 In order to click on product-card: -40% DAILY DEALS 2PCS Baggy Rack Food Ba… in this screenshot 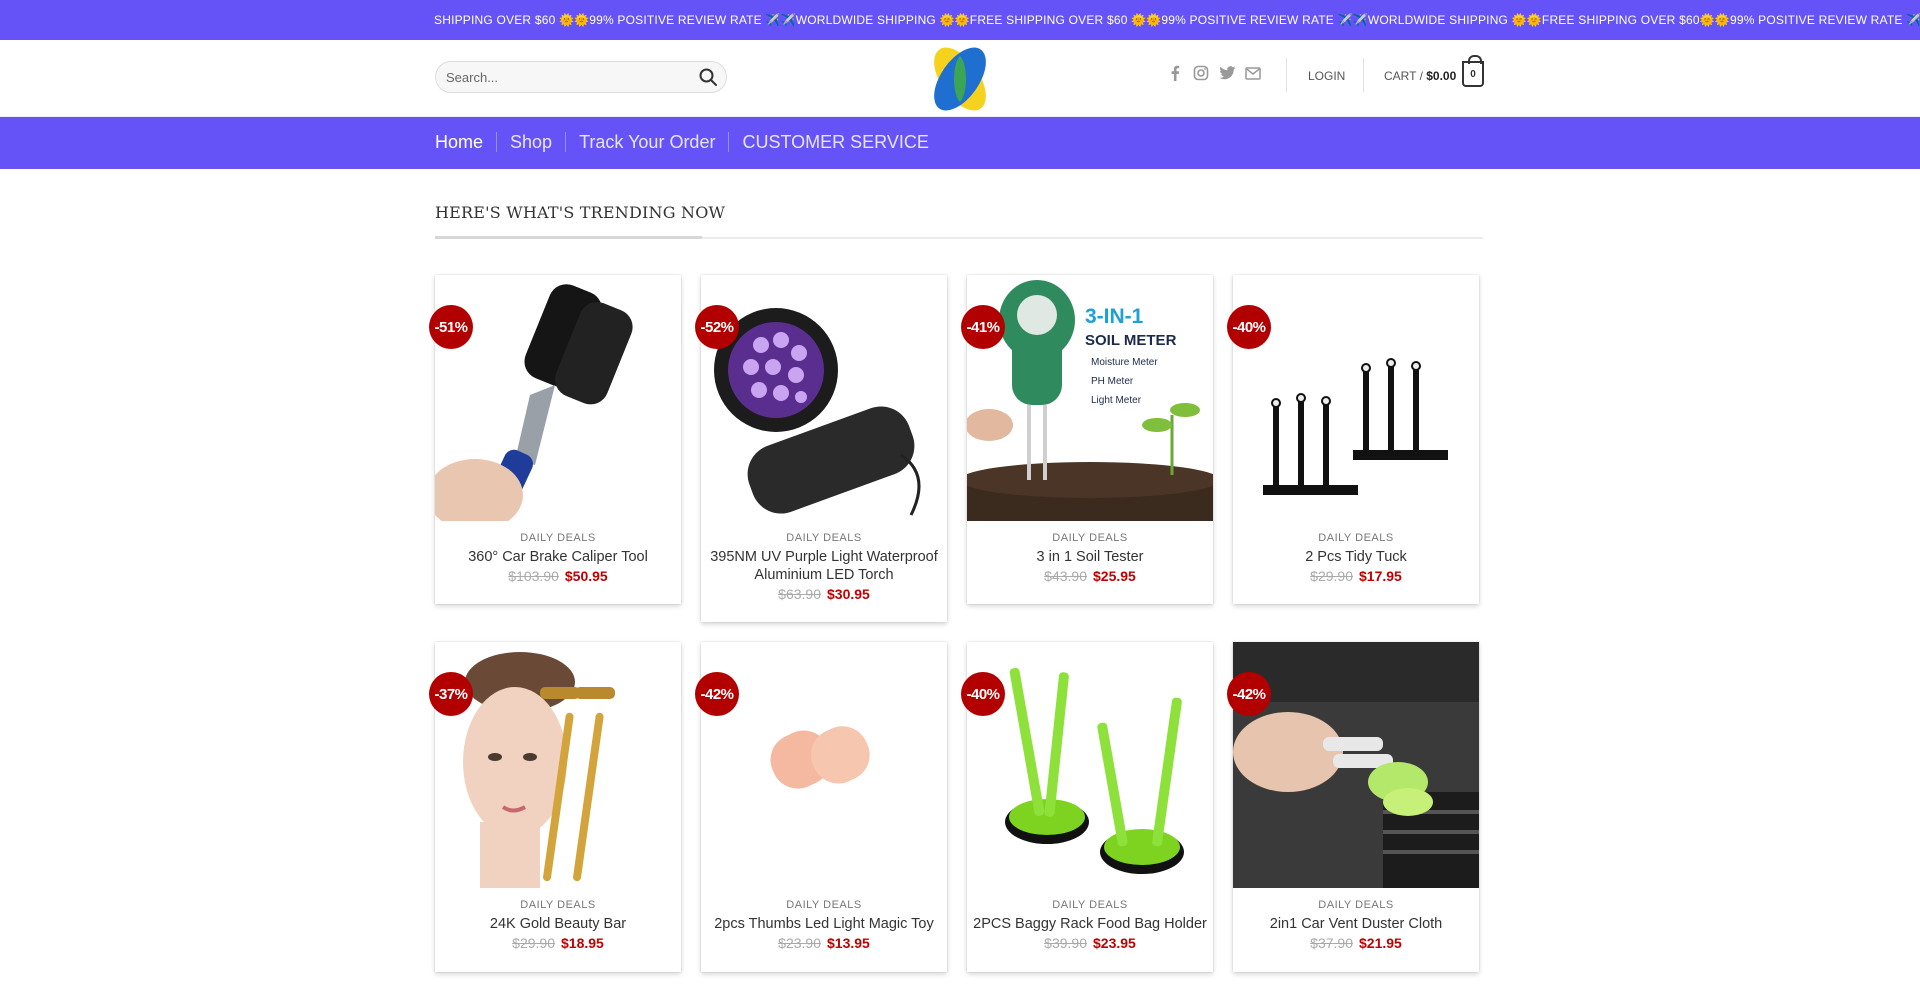, I will do `click(1087, 807)`.